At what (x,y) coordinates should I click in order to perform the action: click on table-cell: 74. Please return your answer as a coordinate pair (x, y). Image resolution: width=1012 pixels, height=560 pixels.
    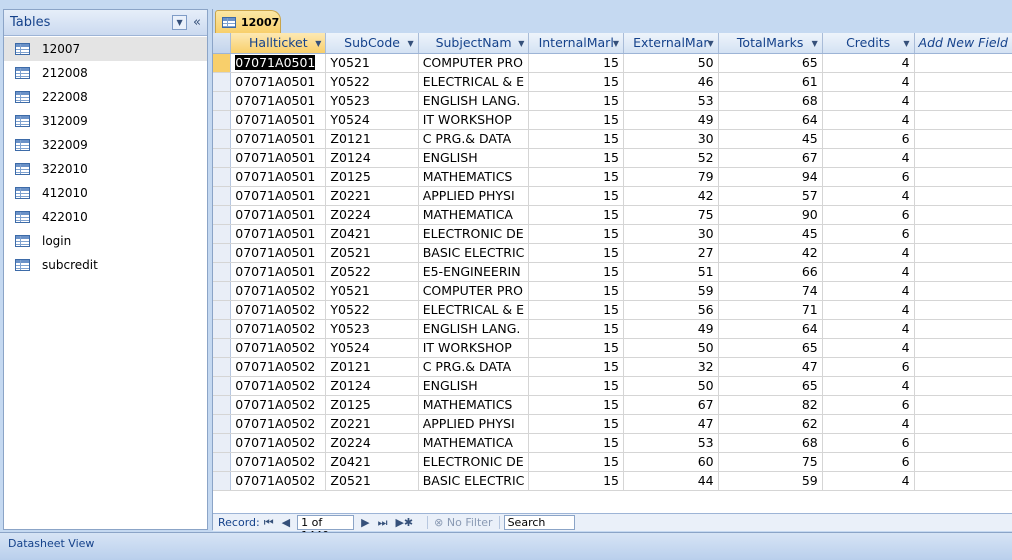
    Looking at the image, I should click on (770, 291).